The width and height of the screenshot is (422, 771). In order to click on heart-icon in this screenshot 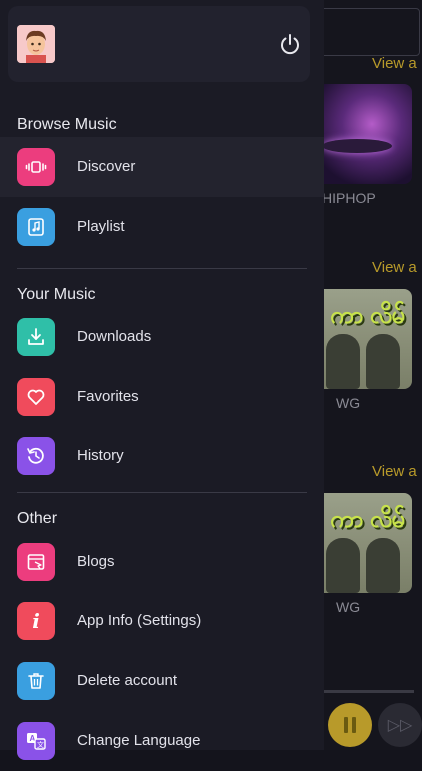, I will do `click(36, 397)`.